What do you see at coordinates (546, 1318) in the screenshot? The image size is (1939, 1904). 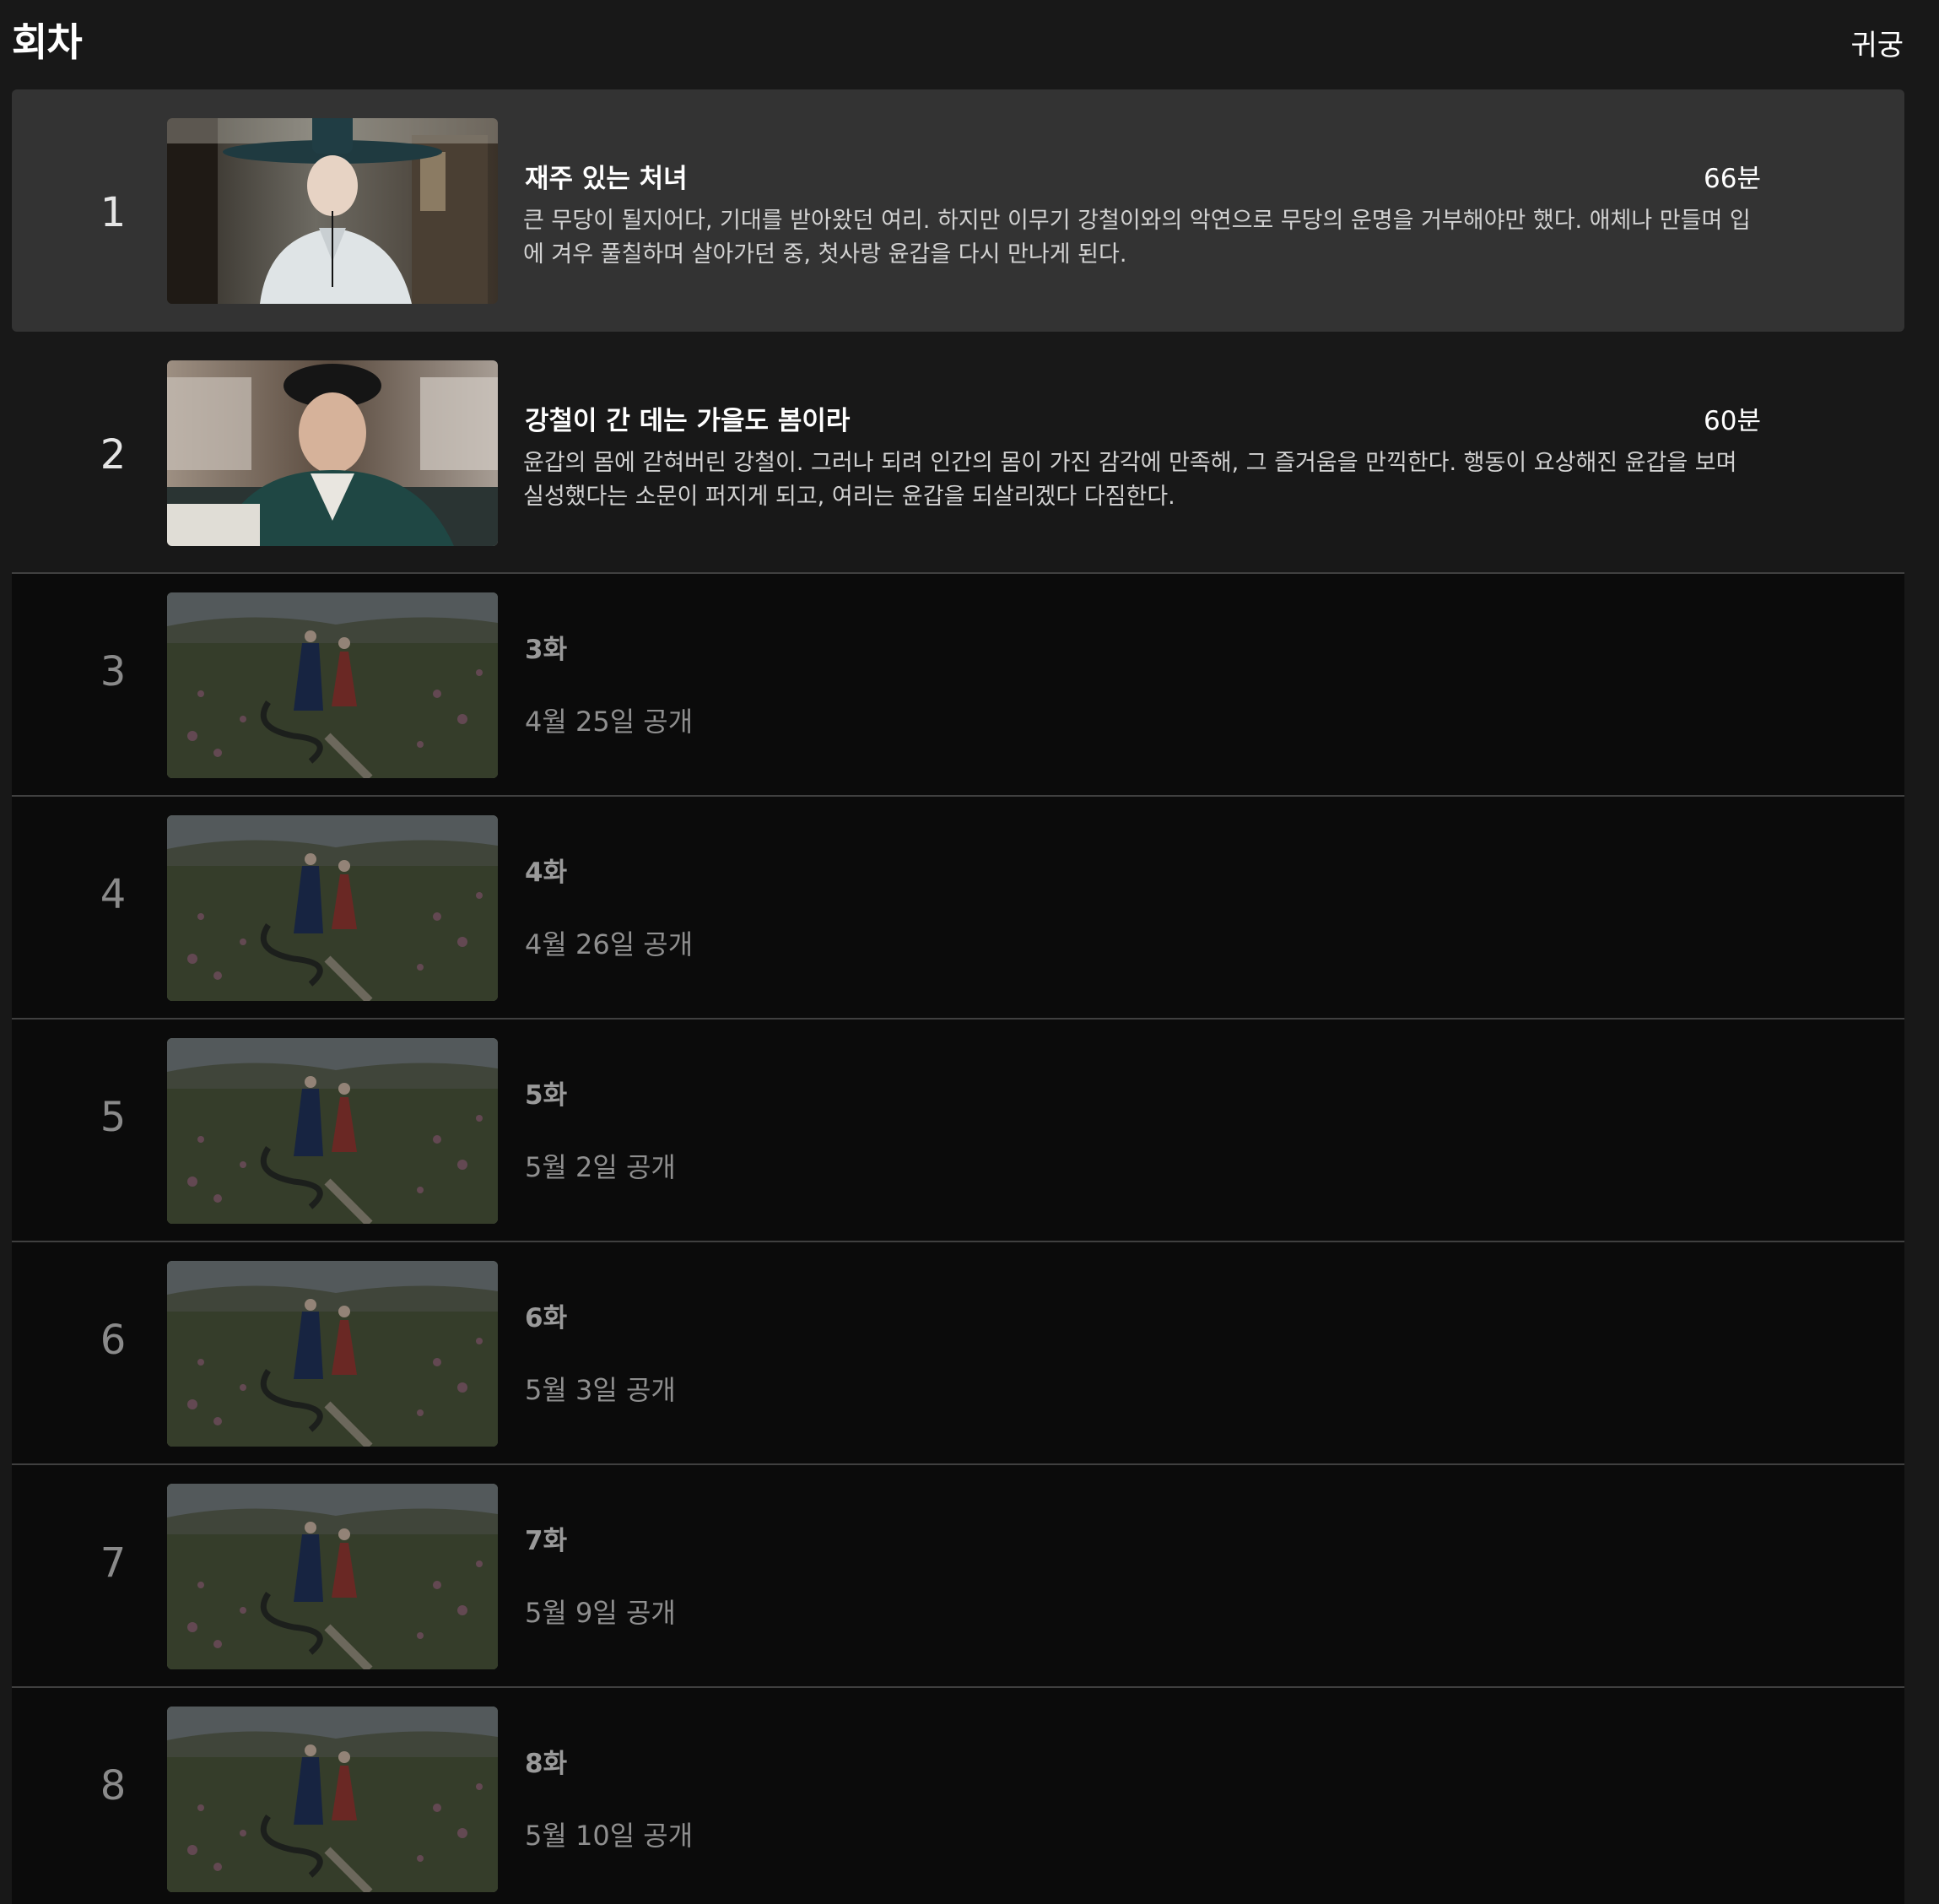 I see `episode-title: 6화` at bounding box center [546, 1318].